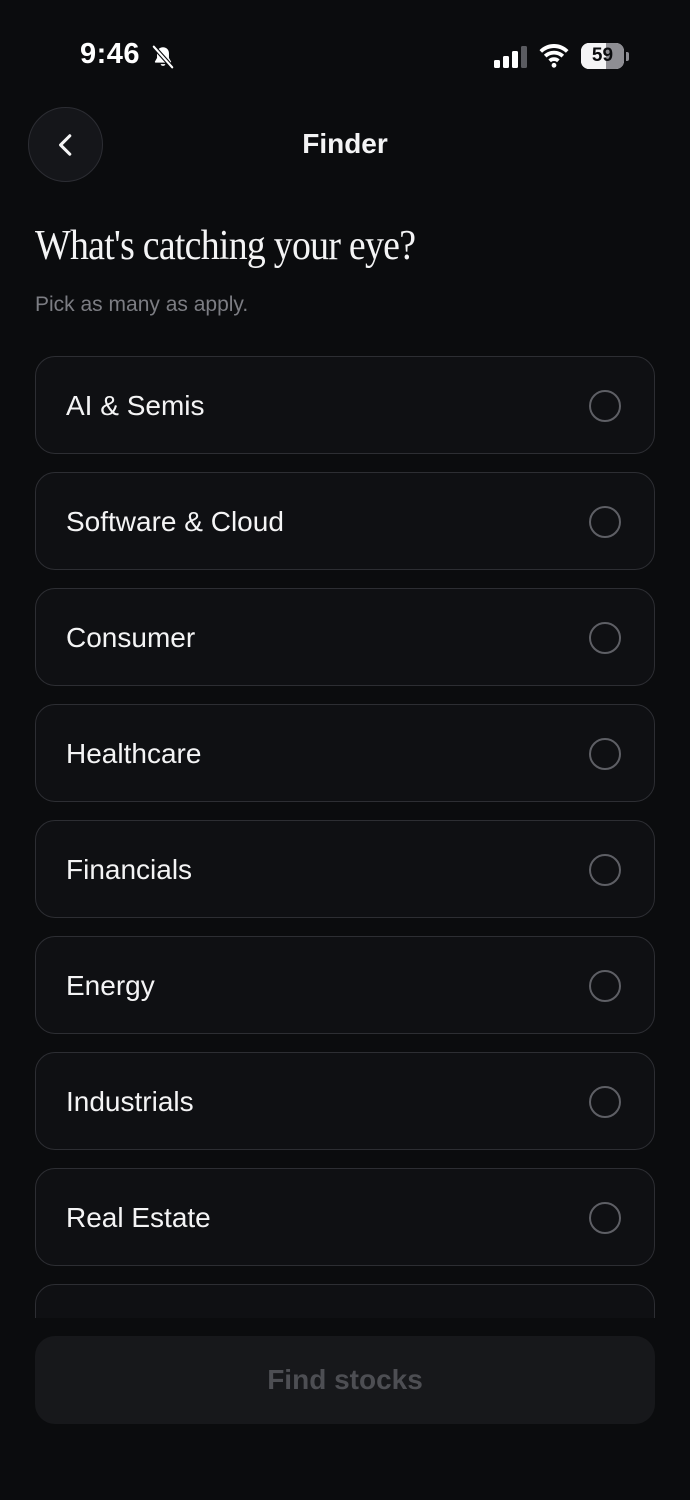 The image size is (690, 1500). I want to click on option-label: Energy, so click(110, 985).